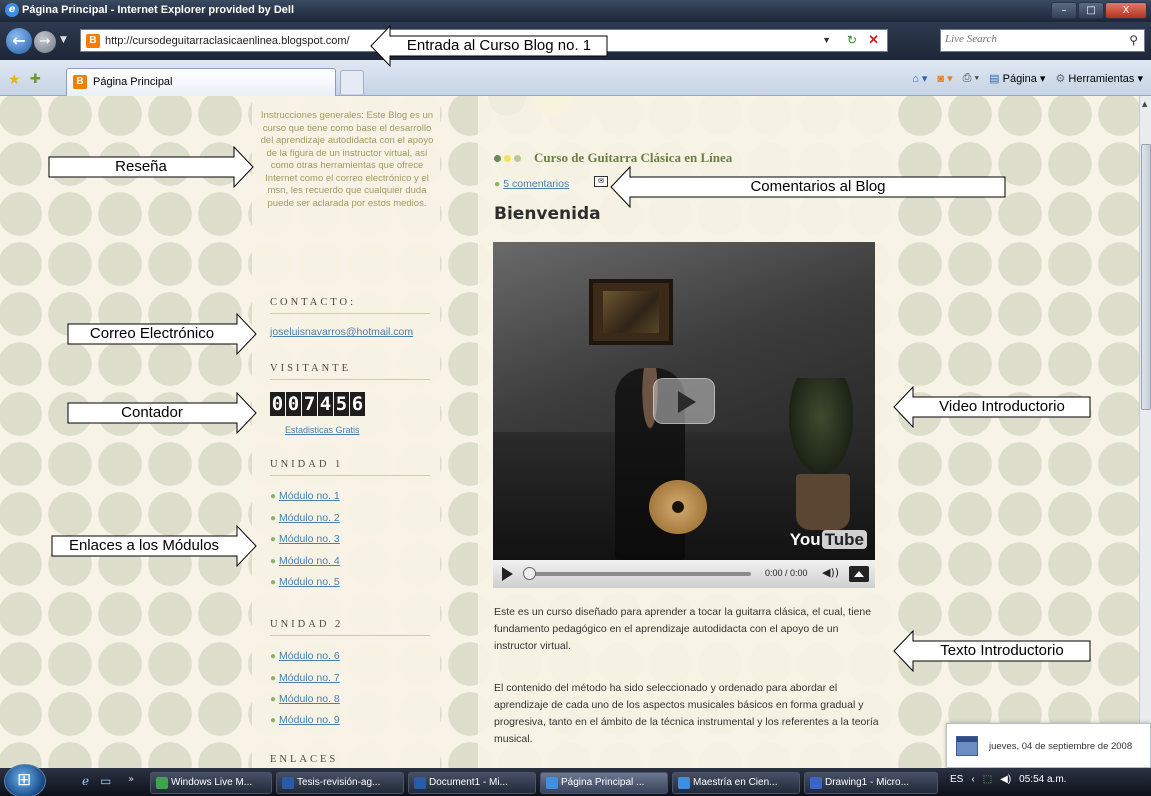  What do you see at coordinates (818, 186) in the screenshot?
I see `annotation-comentarios-label: Comentarios al Blog` at bounding box center [818, 186].